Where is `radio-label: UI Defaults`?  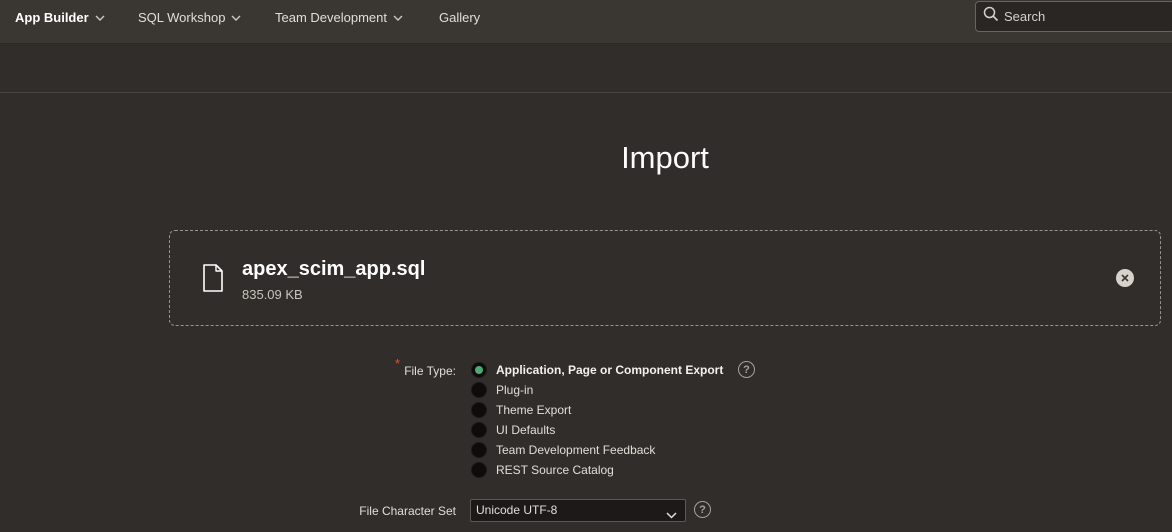
radio-label: UI Defaults is located at coordinates (526, 430).